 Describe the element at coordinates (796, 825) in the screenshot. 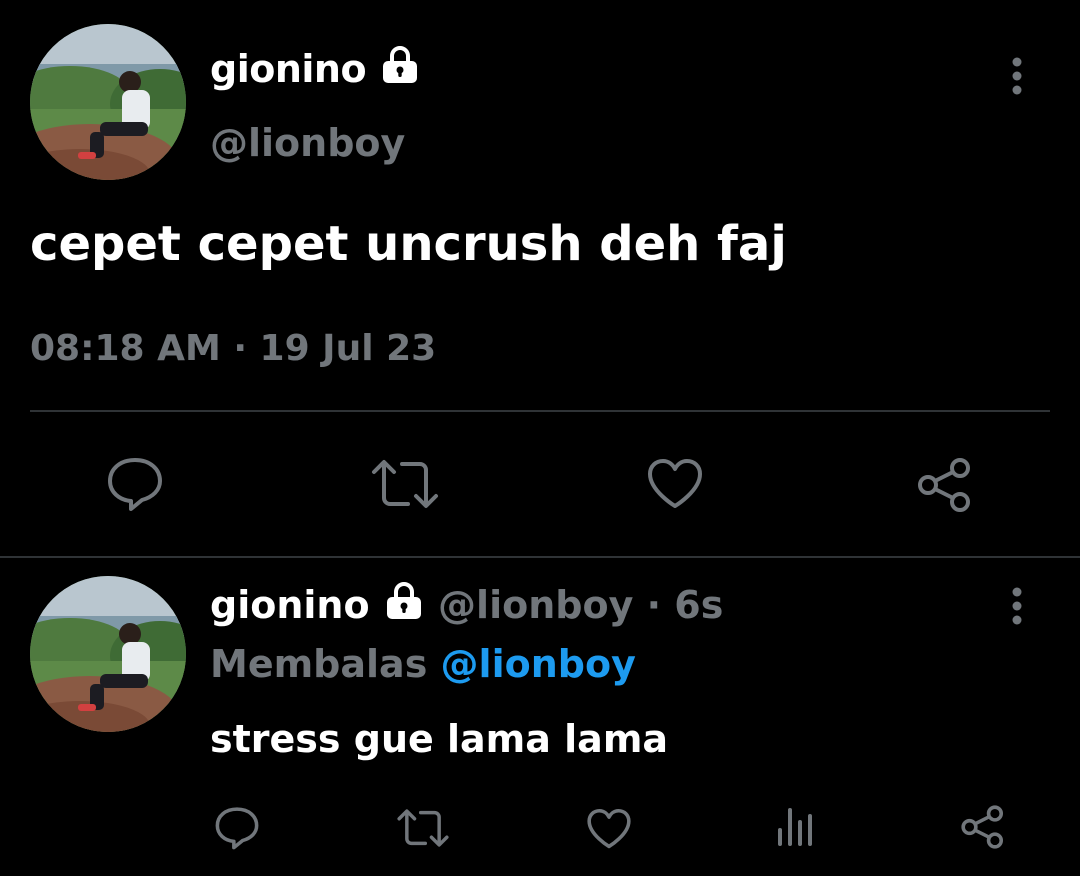

I see `views-icon` at that location.